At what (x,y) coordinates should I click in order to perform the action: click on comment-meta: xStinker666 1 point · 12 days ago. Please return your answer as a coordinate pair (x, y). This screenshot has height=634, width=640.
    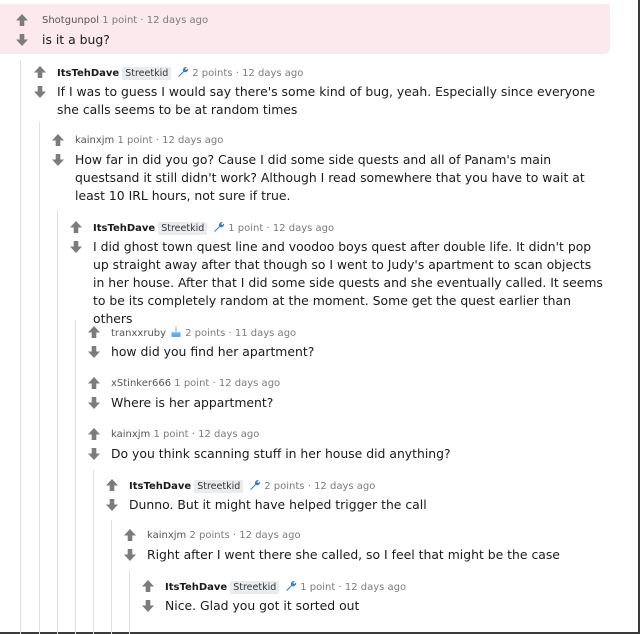
    Looking at the image, I should click on (195, 384).